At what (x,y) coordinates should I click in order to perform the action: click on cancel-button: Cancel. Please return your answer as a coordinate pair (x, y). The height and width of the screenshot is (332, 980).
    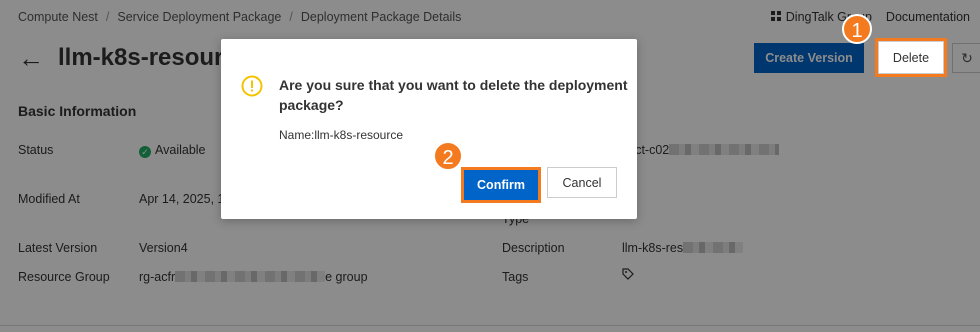
    Looking at the image, I should click on (582, 182).